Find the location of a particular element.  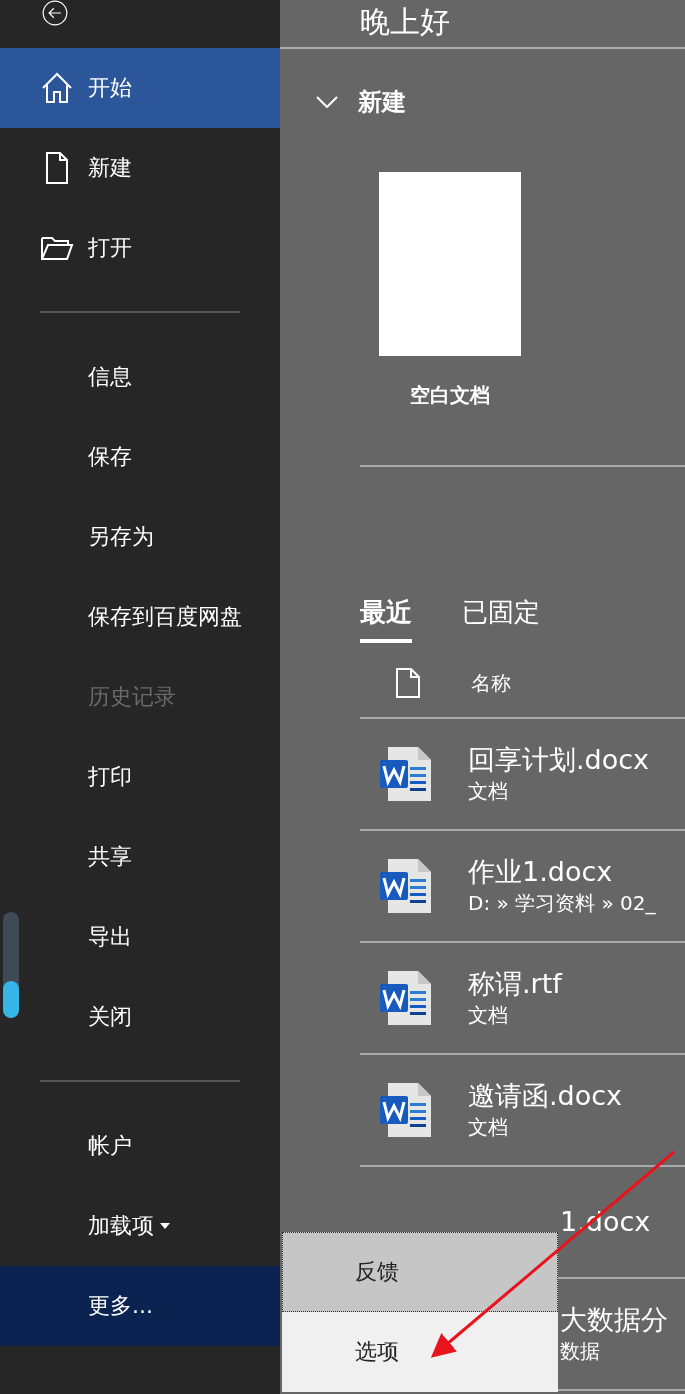

sidebar-item: 帐户 is located at coordinates (140, 1146).